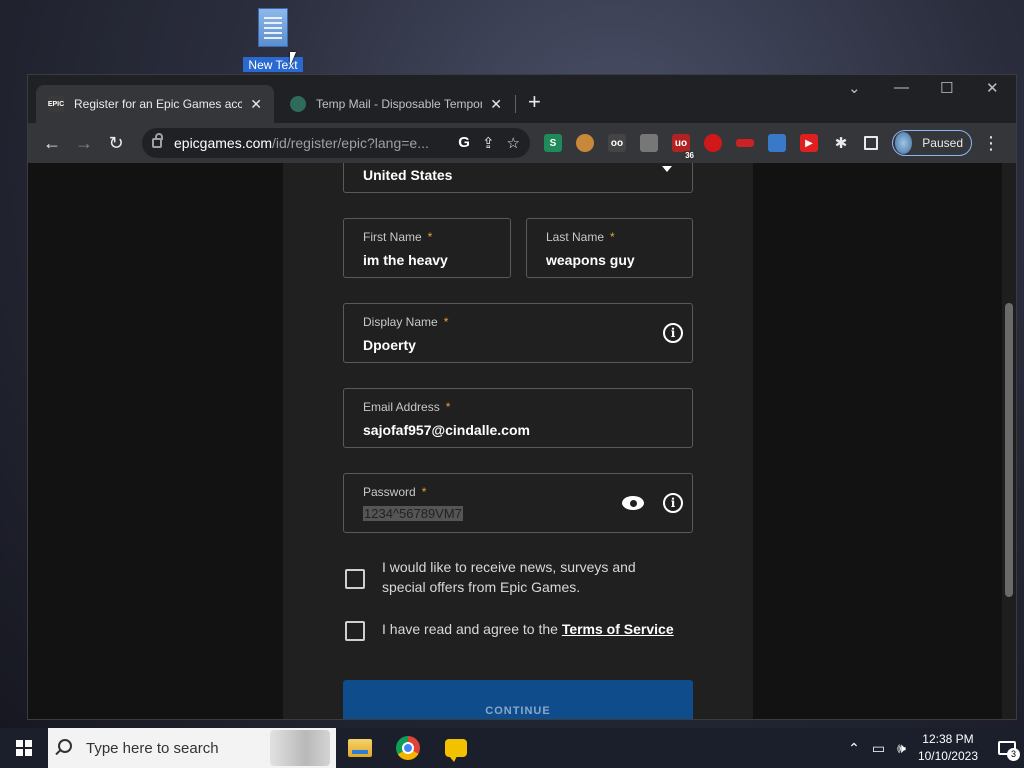 The width and height of the screenshot is (1024, 768). Describe the element at coordinates (223, 143) in the screenshot. I see `url-host: epicgames.com` at that location.